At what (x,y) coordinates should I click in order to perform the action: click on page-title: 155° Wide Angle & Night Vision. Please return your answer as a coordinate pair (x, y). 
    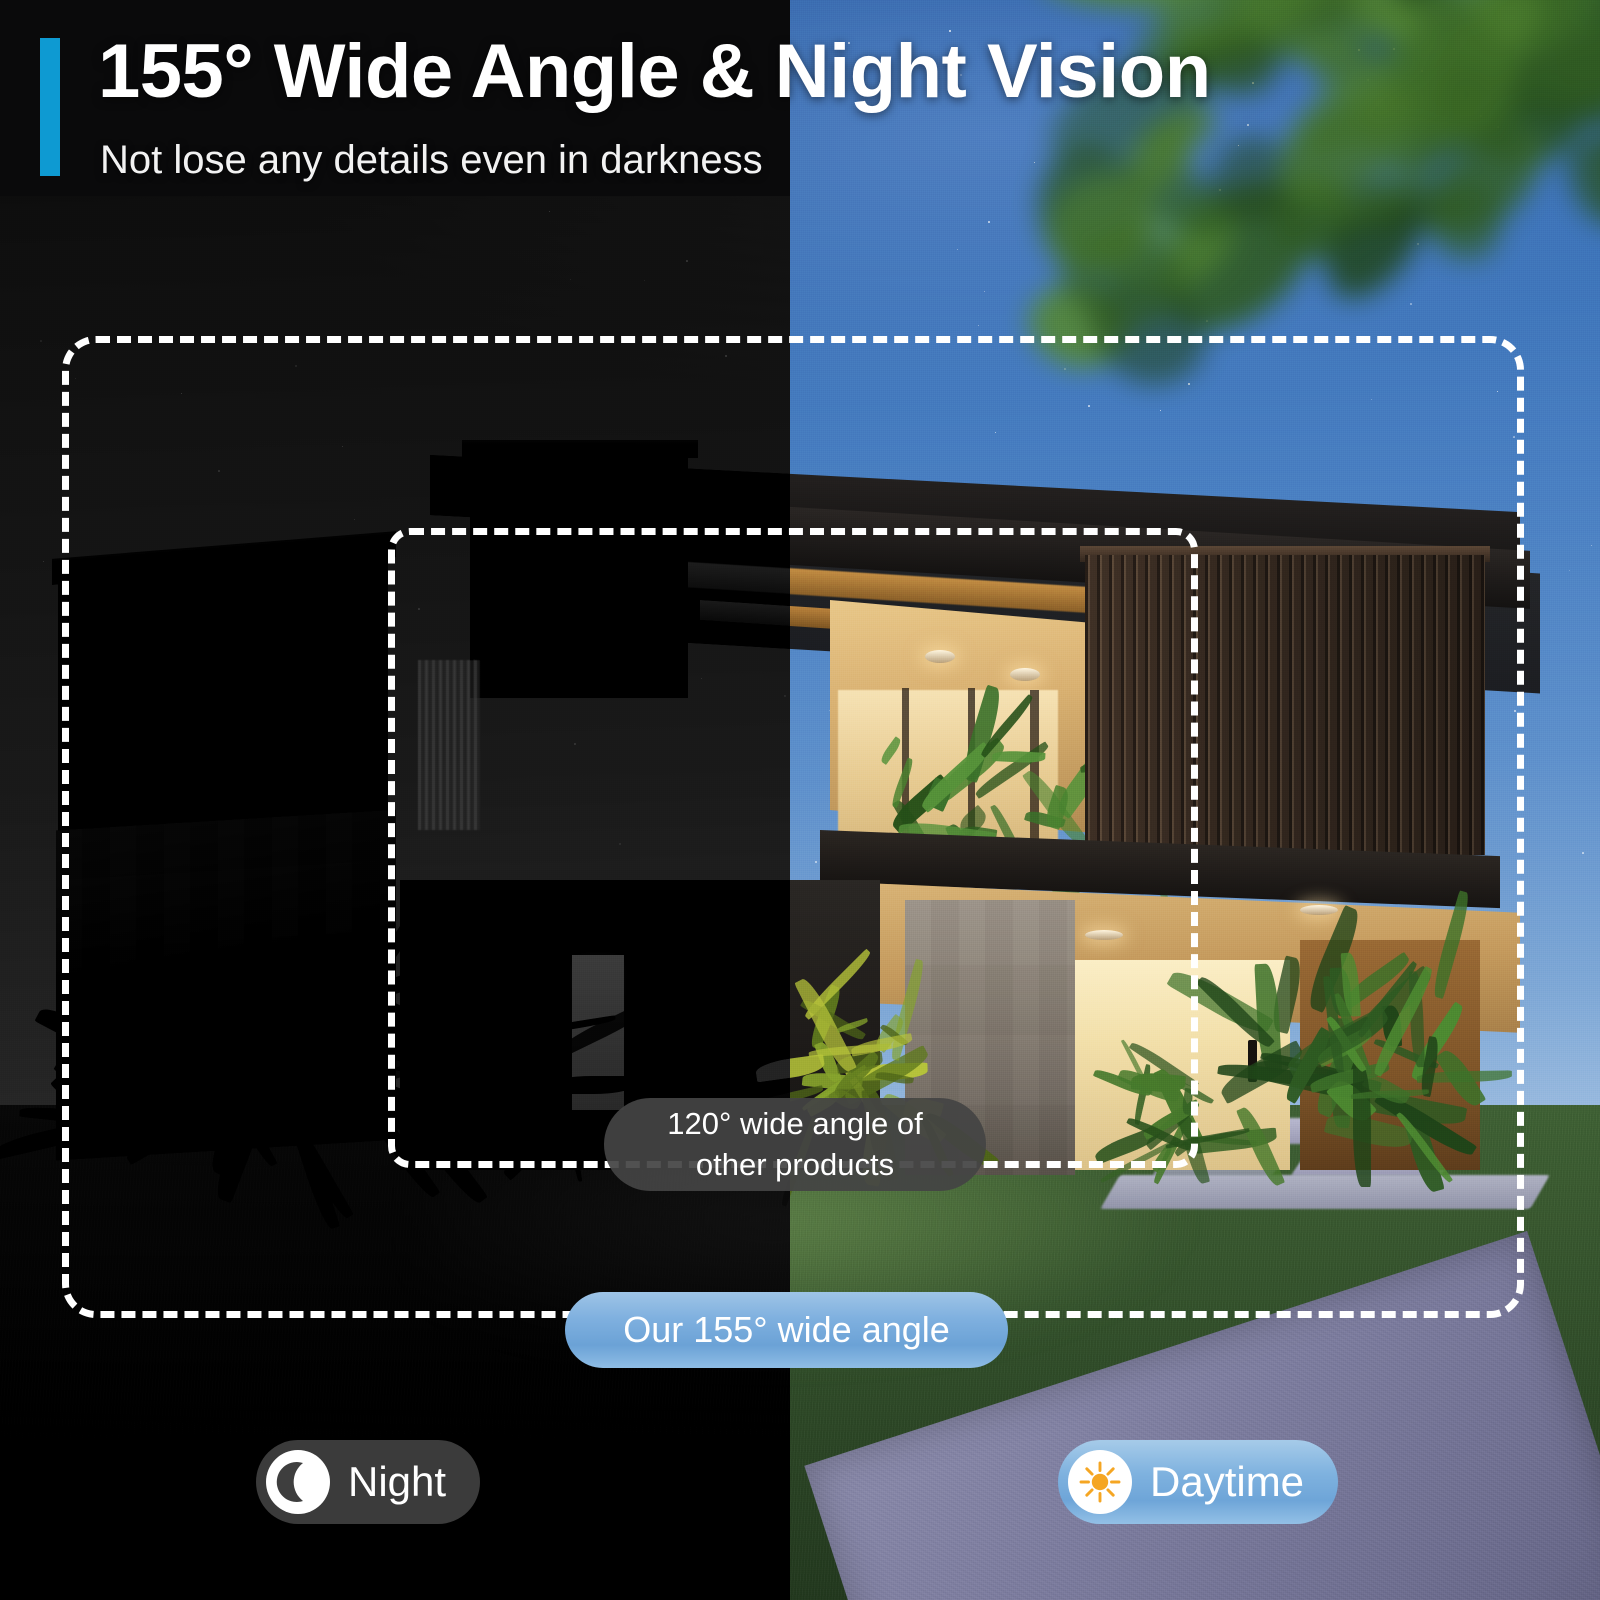
    Looking at the image, I should click on (654, 71).